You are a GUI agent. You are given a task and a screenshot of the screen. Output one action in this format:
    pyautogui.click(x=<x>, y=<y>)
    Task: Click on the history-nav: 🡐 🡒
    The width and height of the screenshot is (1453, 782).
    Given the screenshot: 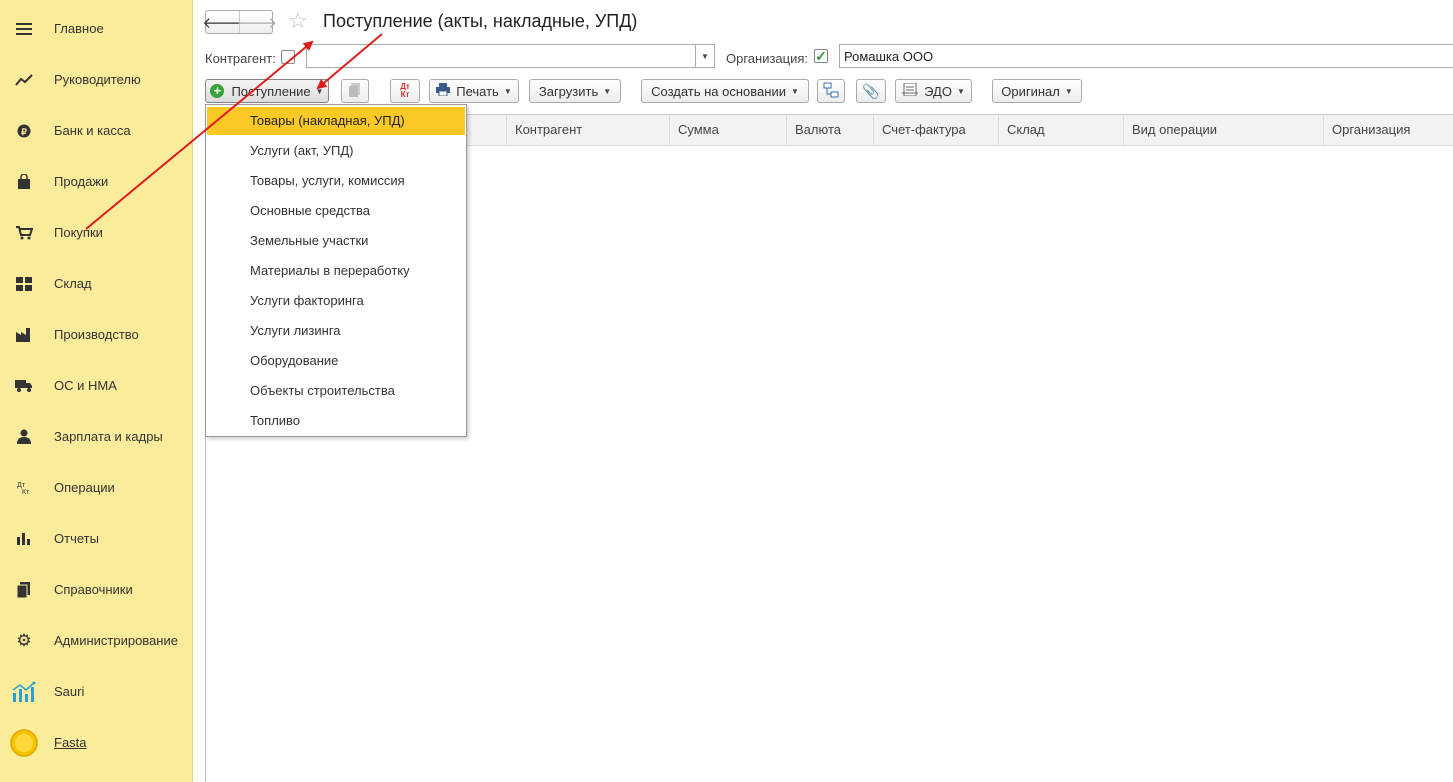 What is the action you would take?
    pyautogui.click(x=240, y=22)
    